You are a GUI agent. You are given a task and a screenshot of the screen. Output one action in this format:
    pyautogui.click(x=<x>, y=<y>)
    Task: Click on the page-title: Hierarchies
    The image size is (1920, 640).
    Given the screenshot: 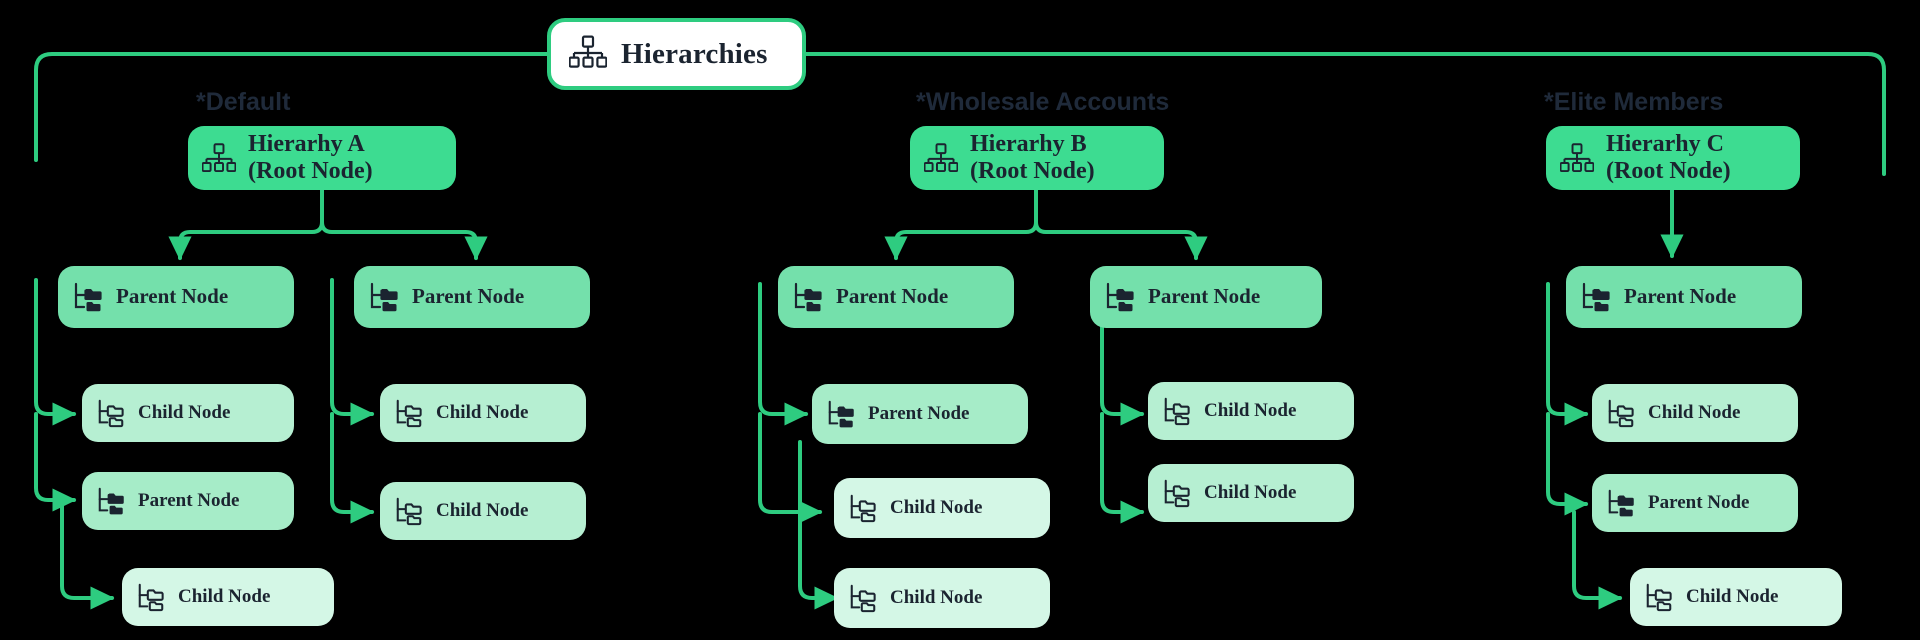 What is the action you would take?
    pyautogui.click(x=694, y=53)
    